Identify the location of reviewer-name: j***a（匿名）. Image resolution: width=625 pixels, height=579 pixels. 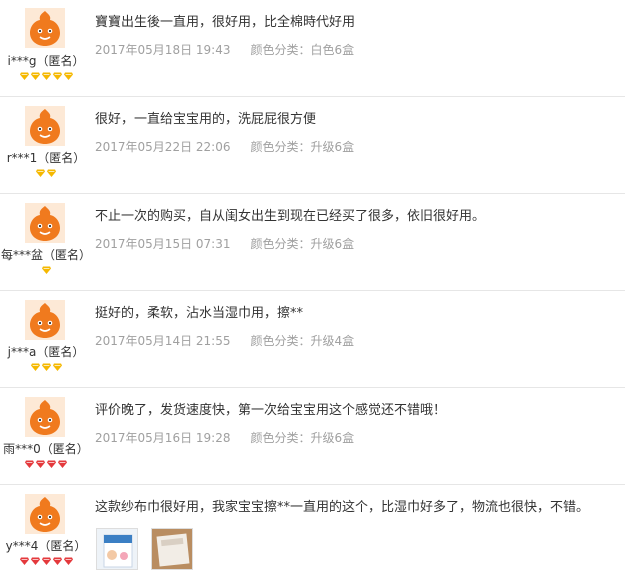
(46, 351).